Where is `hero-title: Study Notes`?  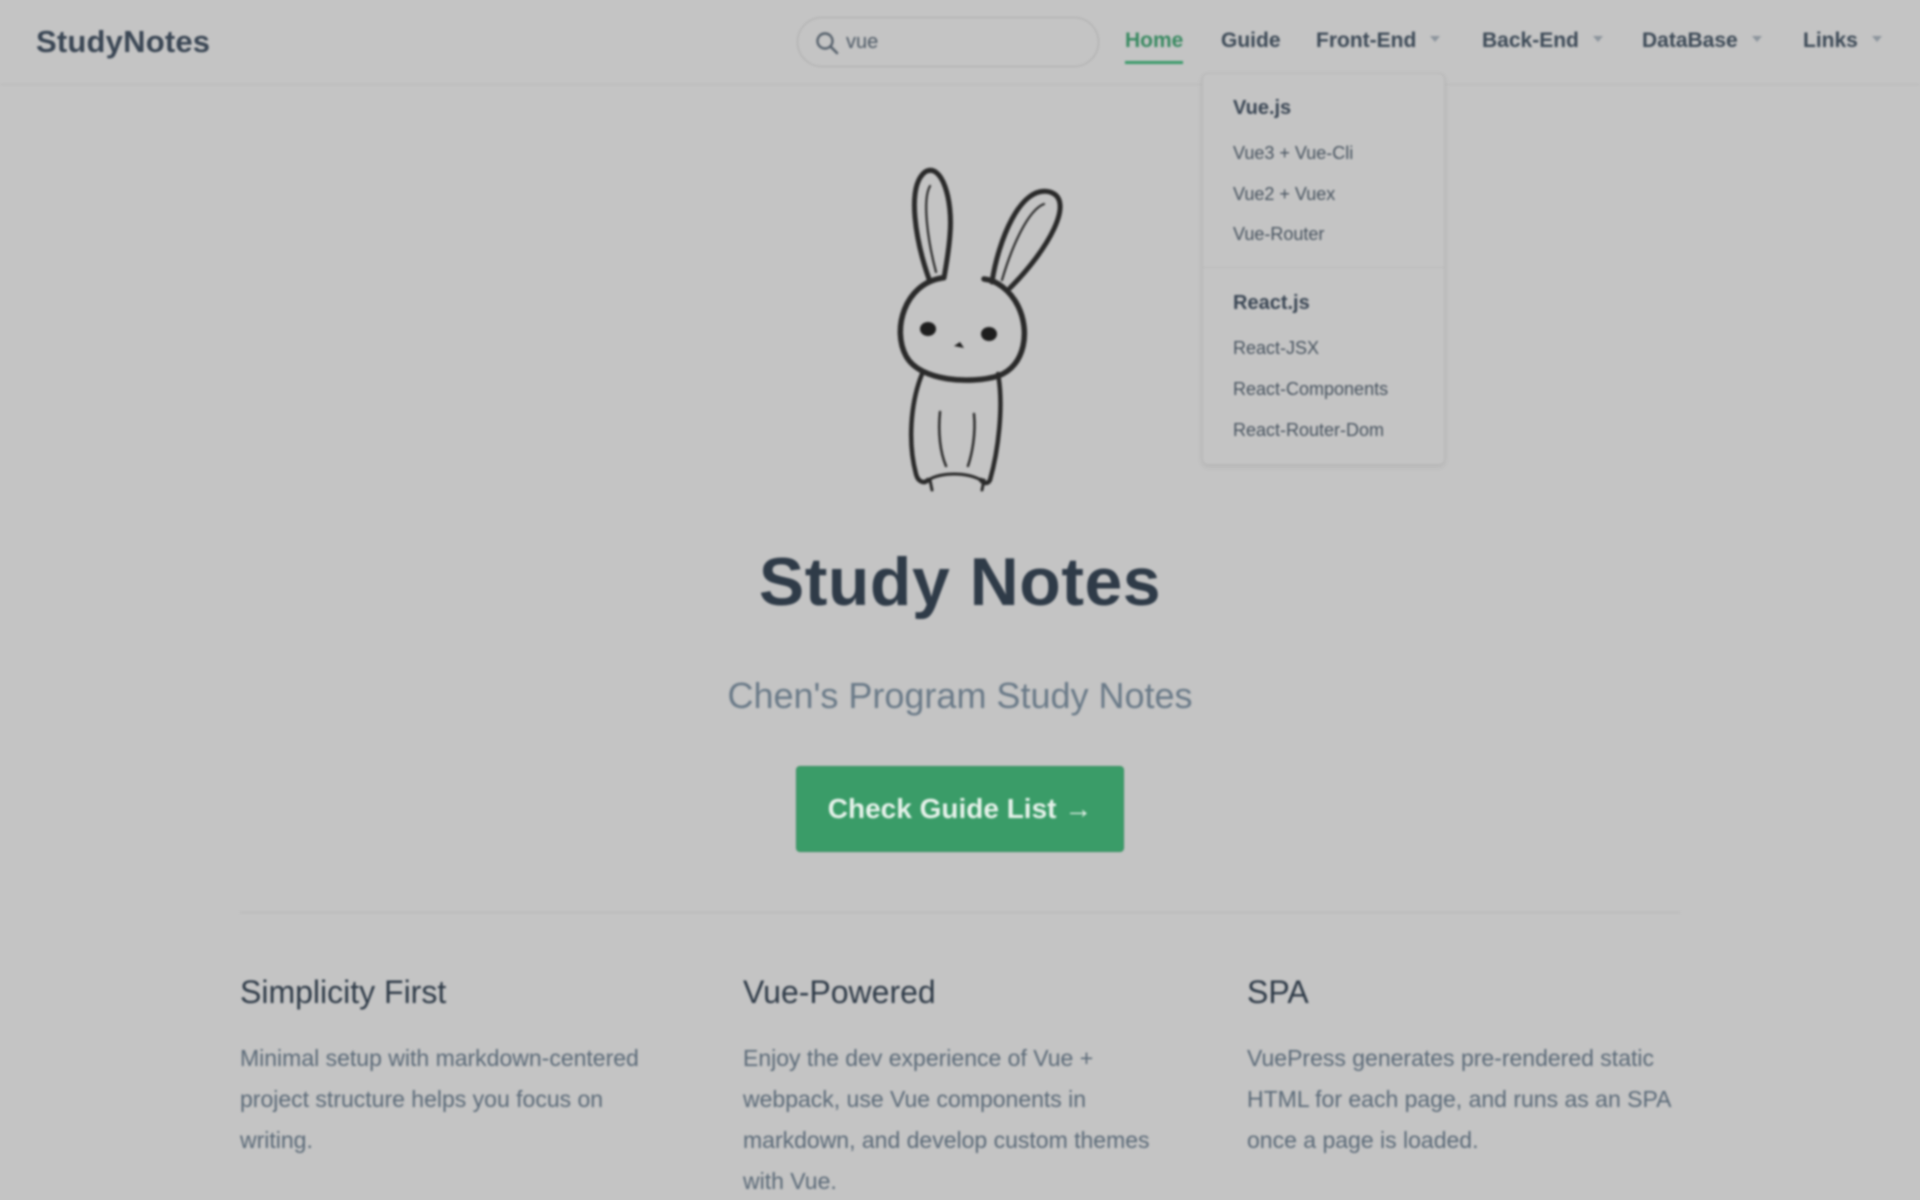
hero-title: Study Notes is located at coordinates (960, 582).